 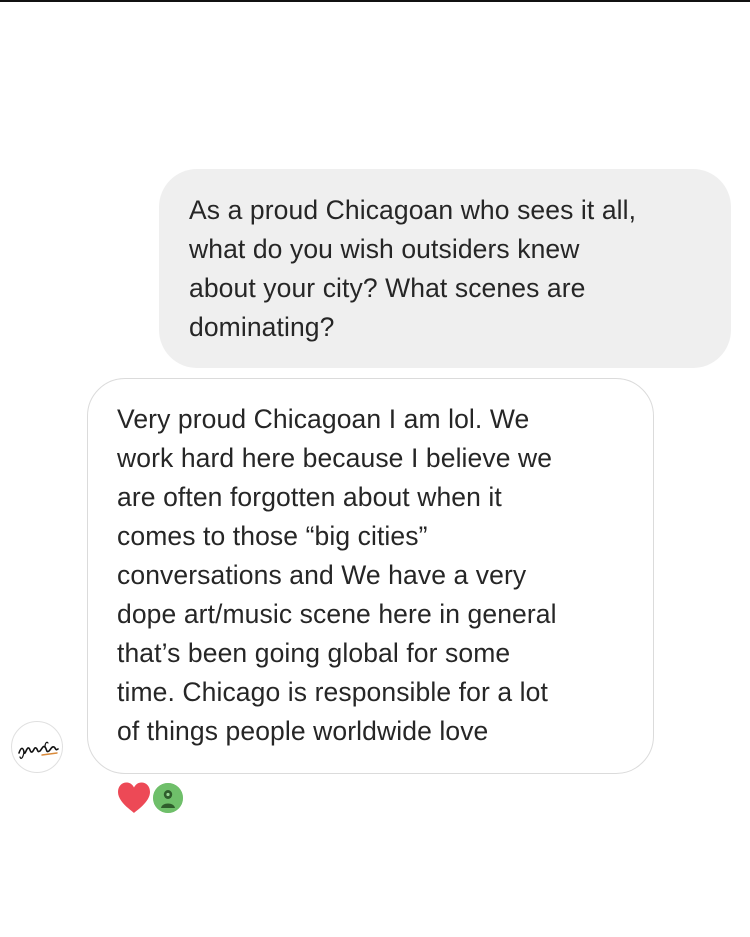 What do you see at coordinates (375, 1) in the screenshot?
I see `top-divider` at bounding box center [375, 1].